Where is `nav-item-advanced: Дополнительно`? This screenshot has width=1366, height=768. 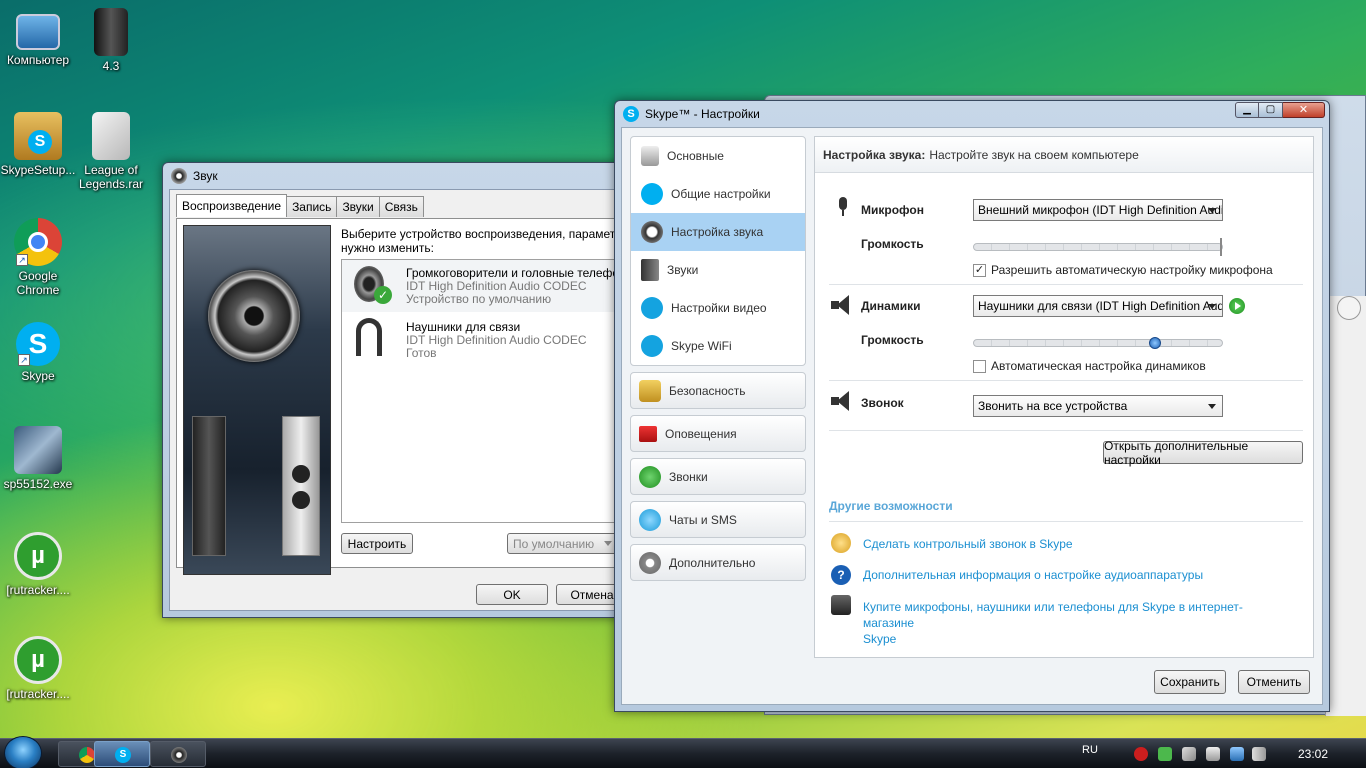
nav-item-advanced: Дополнительно is located at coordinates (718, 562).